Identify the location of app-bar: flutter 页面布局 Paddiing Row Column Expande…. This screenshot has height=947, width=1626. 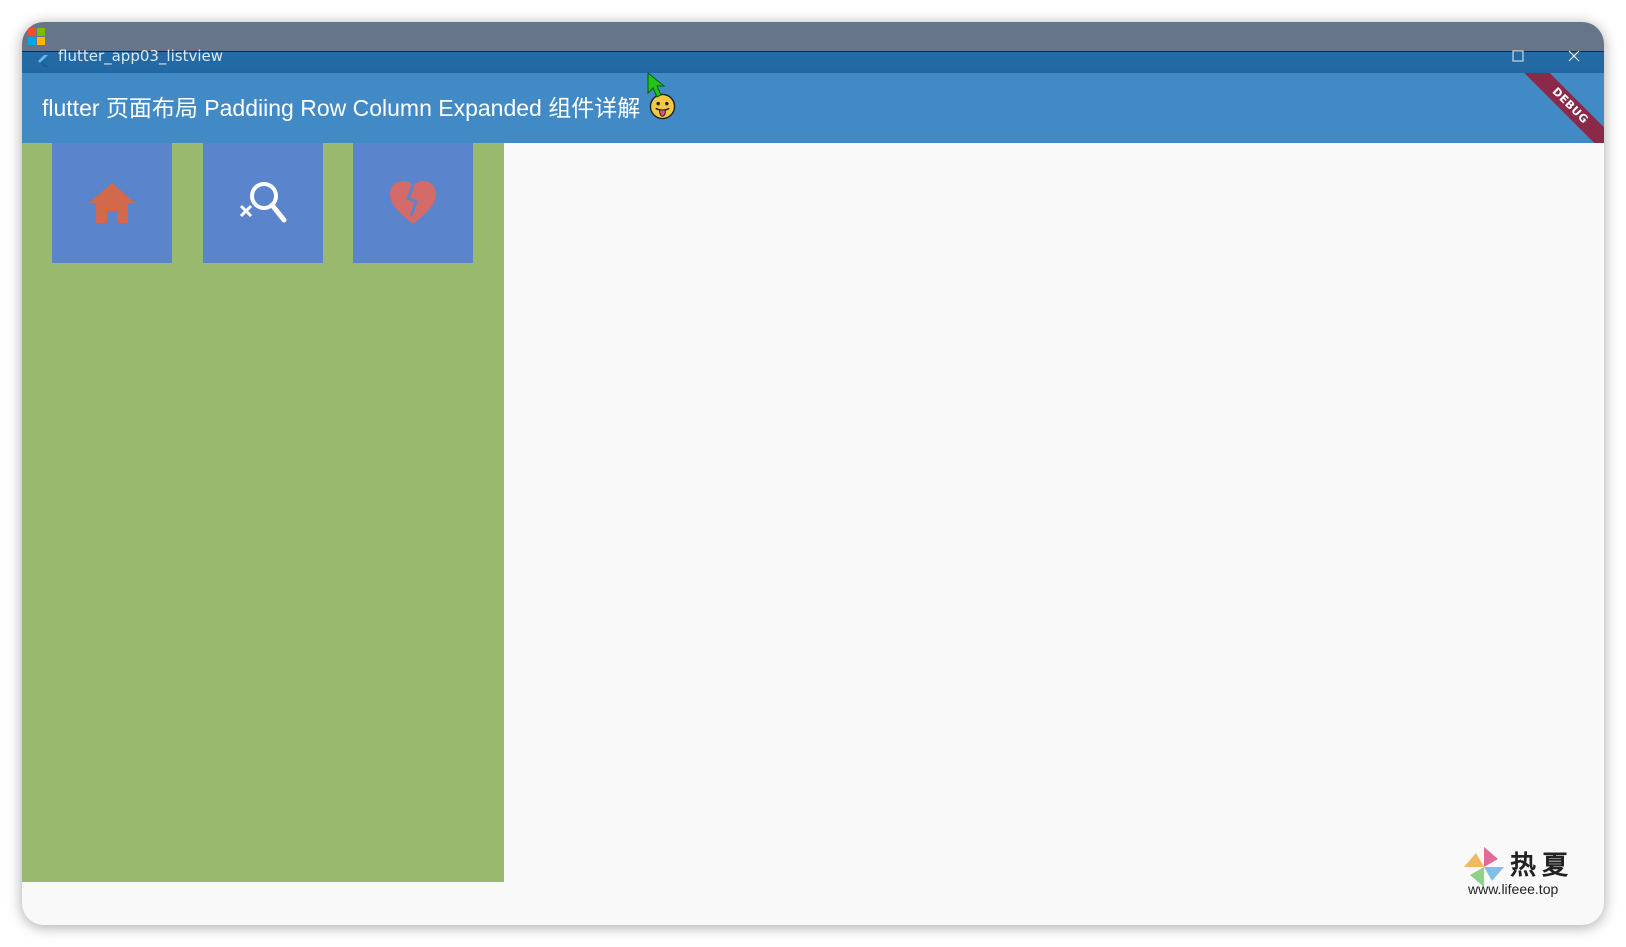
(813, 108).